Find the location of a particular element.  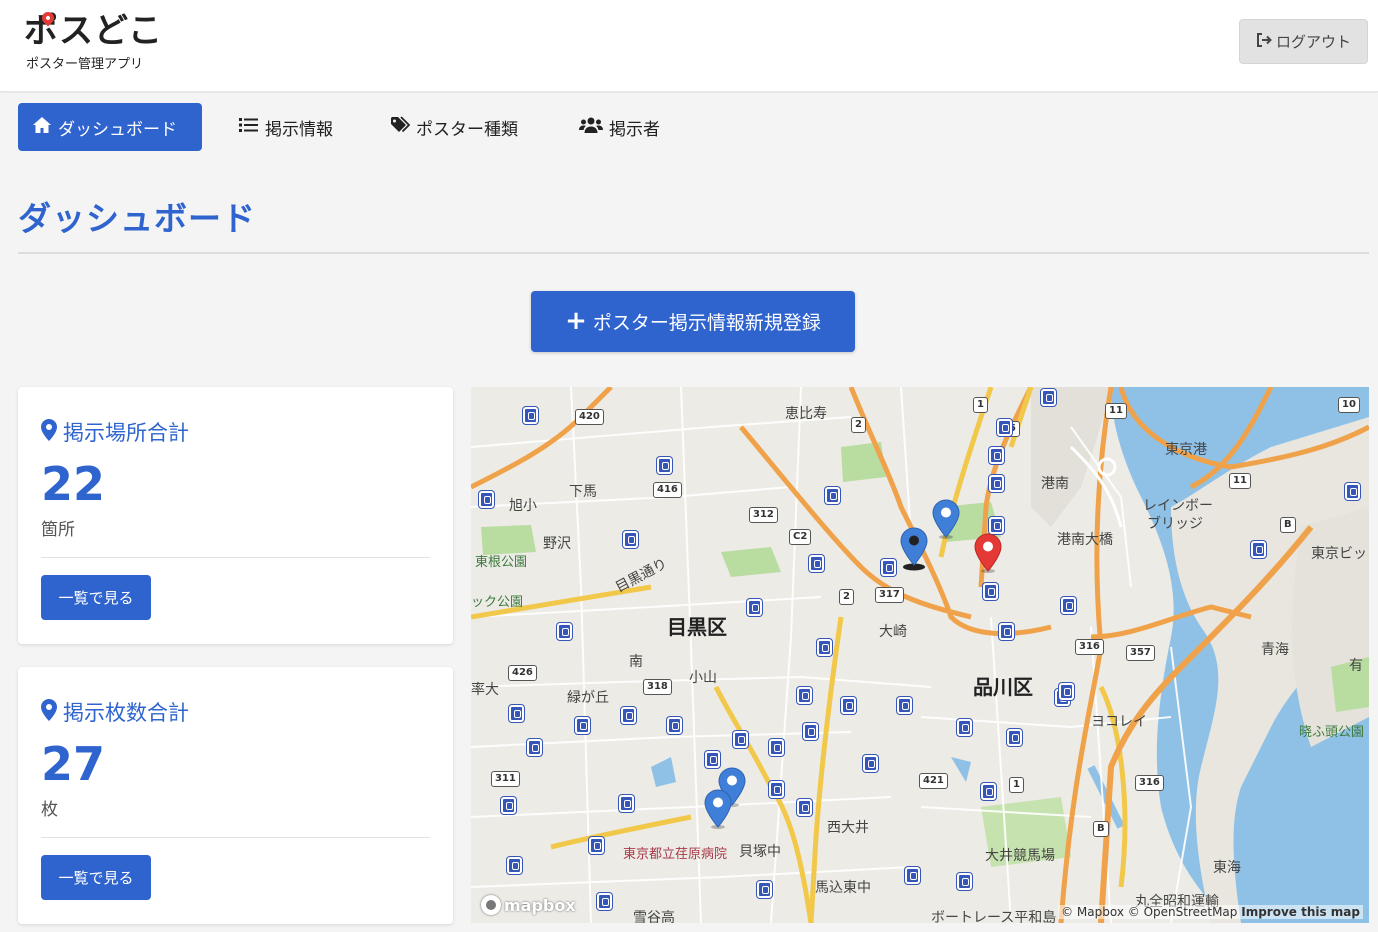

nav-item-posters: 掲示者 is located at coordinates (619, 127).